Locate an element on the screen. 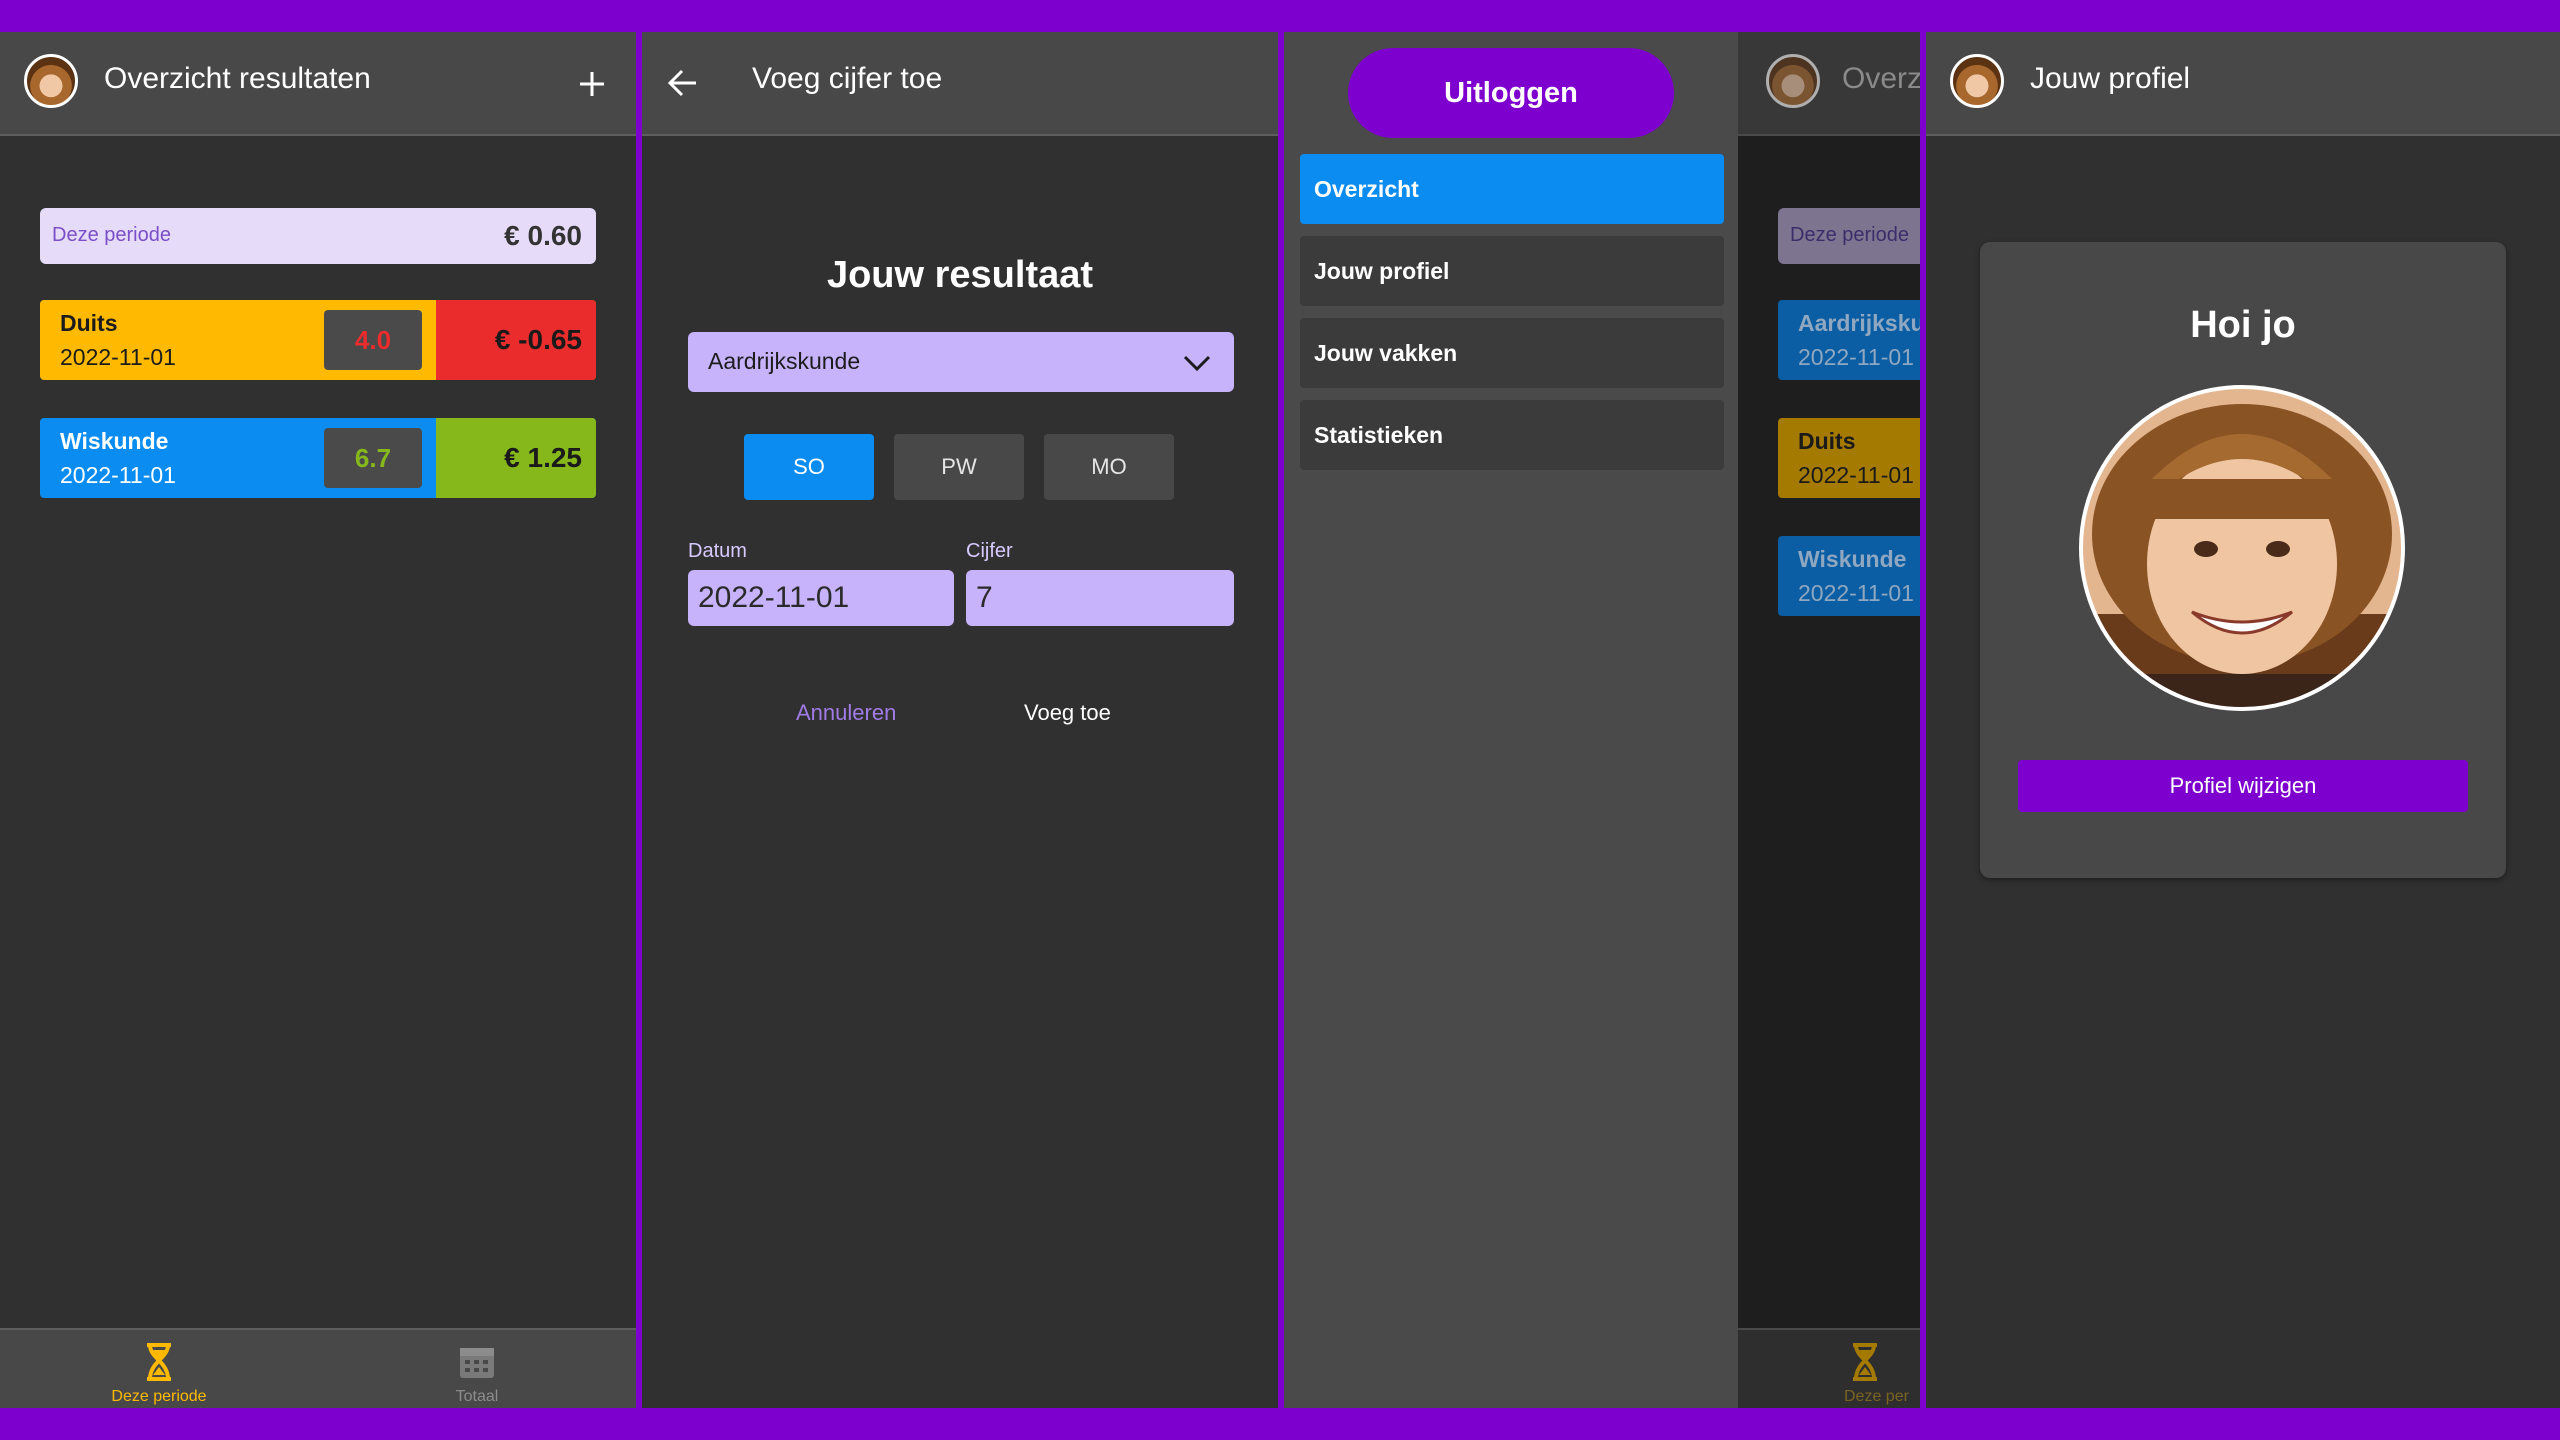 This screenshot has height=1440, width=2560. subject-select: Aardrijkskunde is located at coordinates (961, 362).